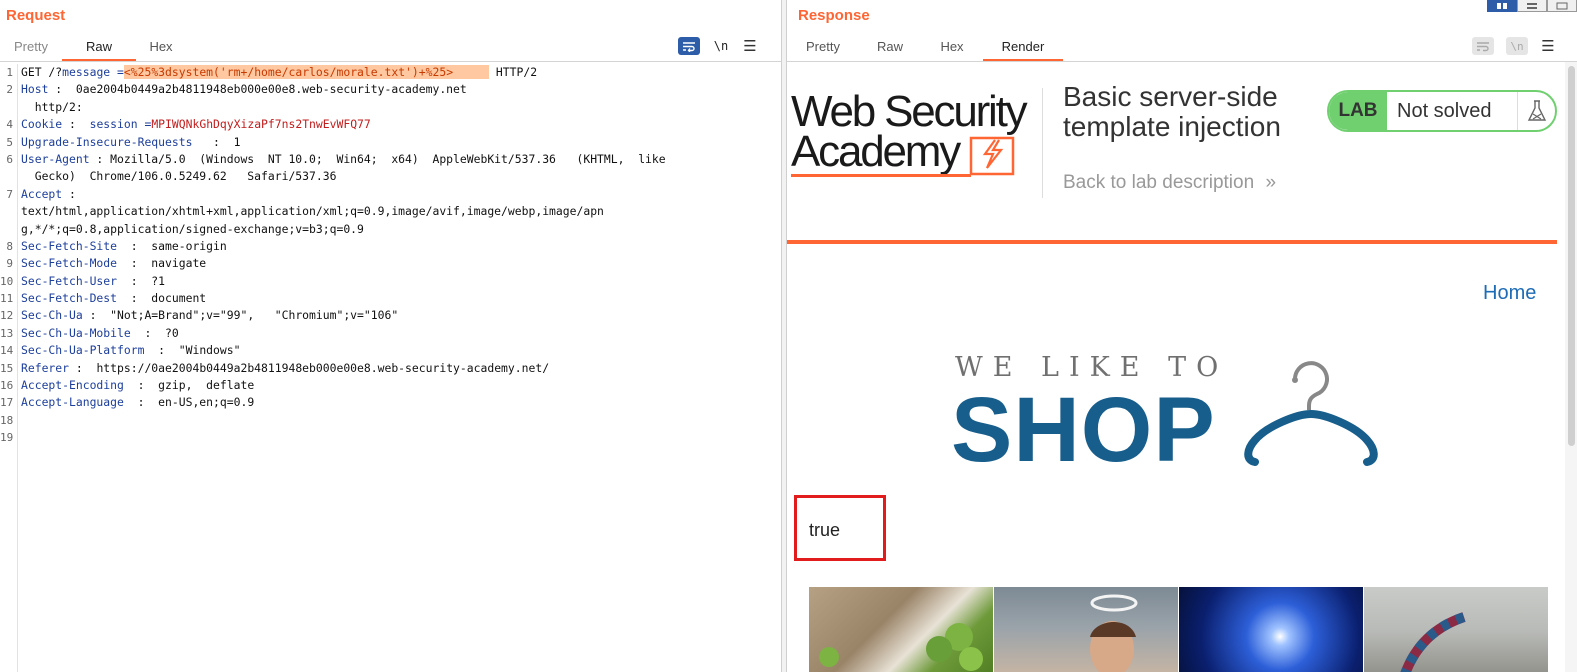 The height and width of the screenshot is (672, 1577). Describe the element at coordinates (1562, 6) in the screenshot. I see `tabbed-layout-icon` at that location.